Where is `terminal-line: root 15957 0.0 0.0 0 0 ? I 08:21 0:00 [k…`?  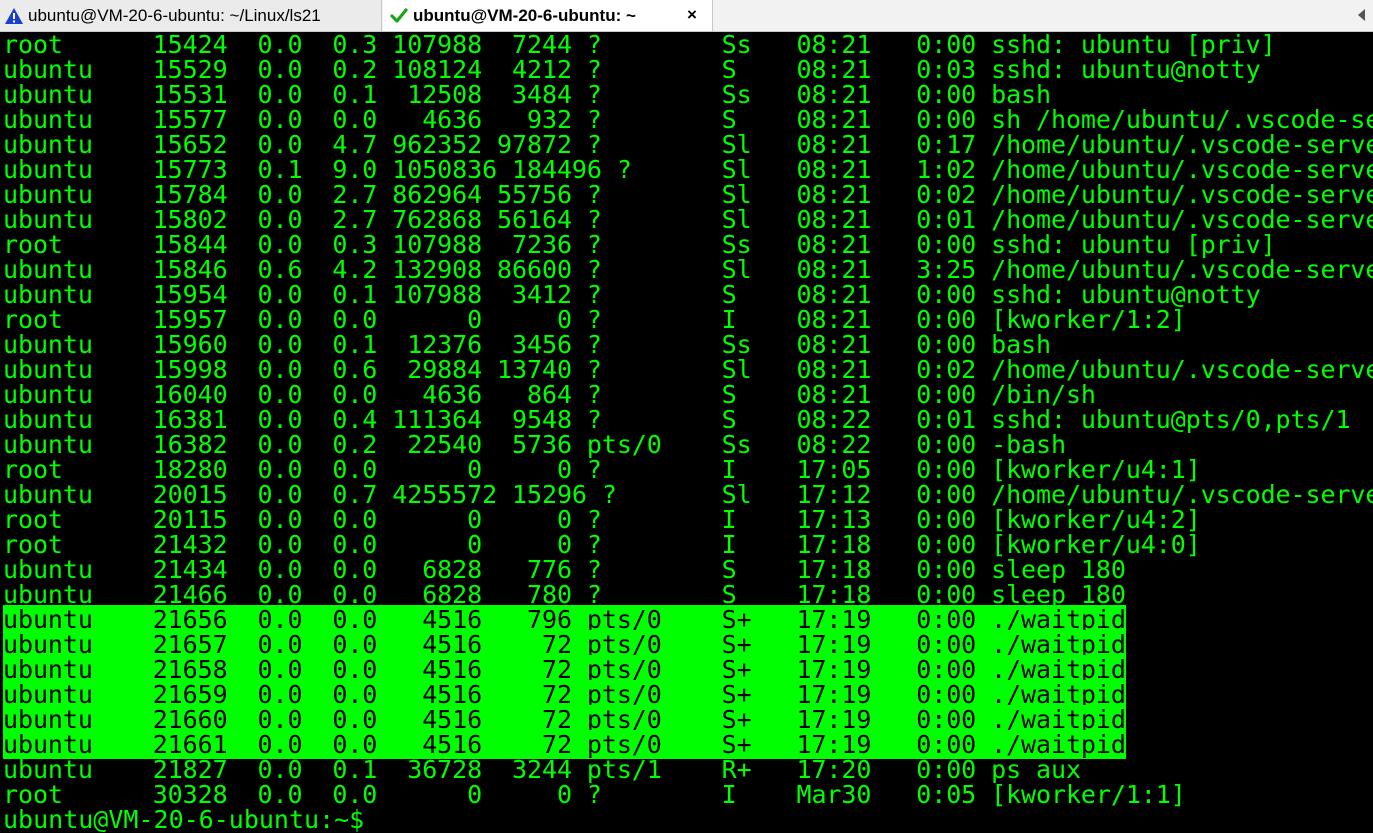 terminal-line: root 15957 0.0 0.0 0 0 ? I 08:21 0:00 [k… is located at coordinates (686, 319).